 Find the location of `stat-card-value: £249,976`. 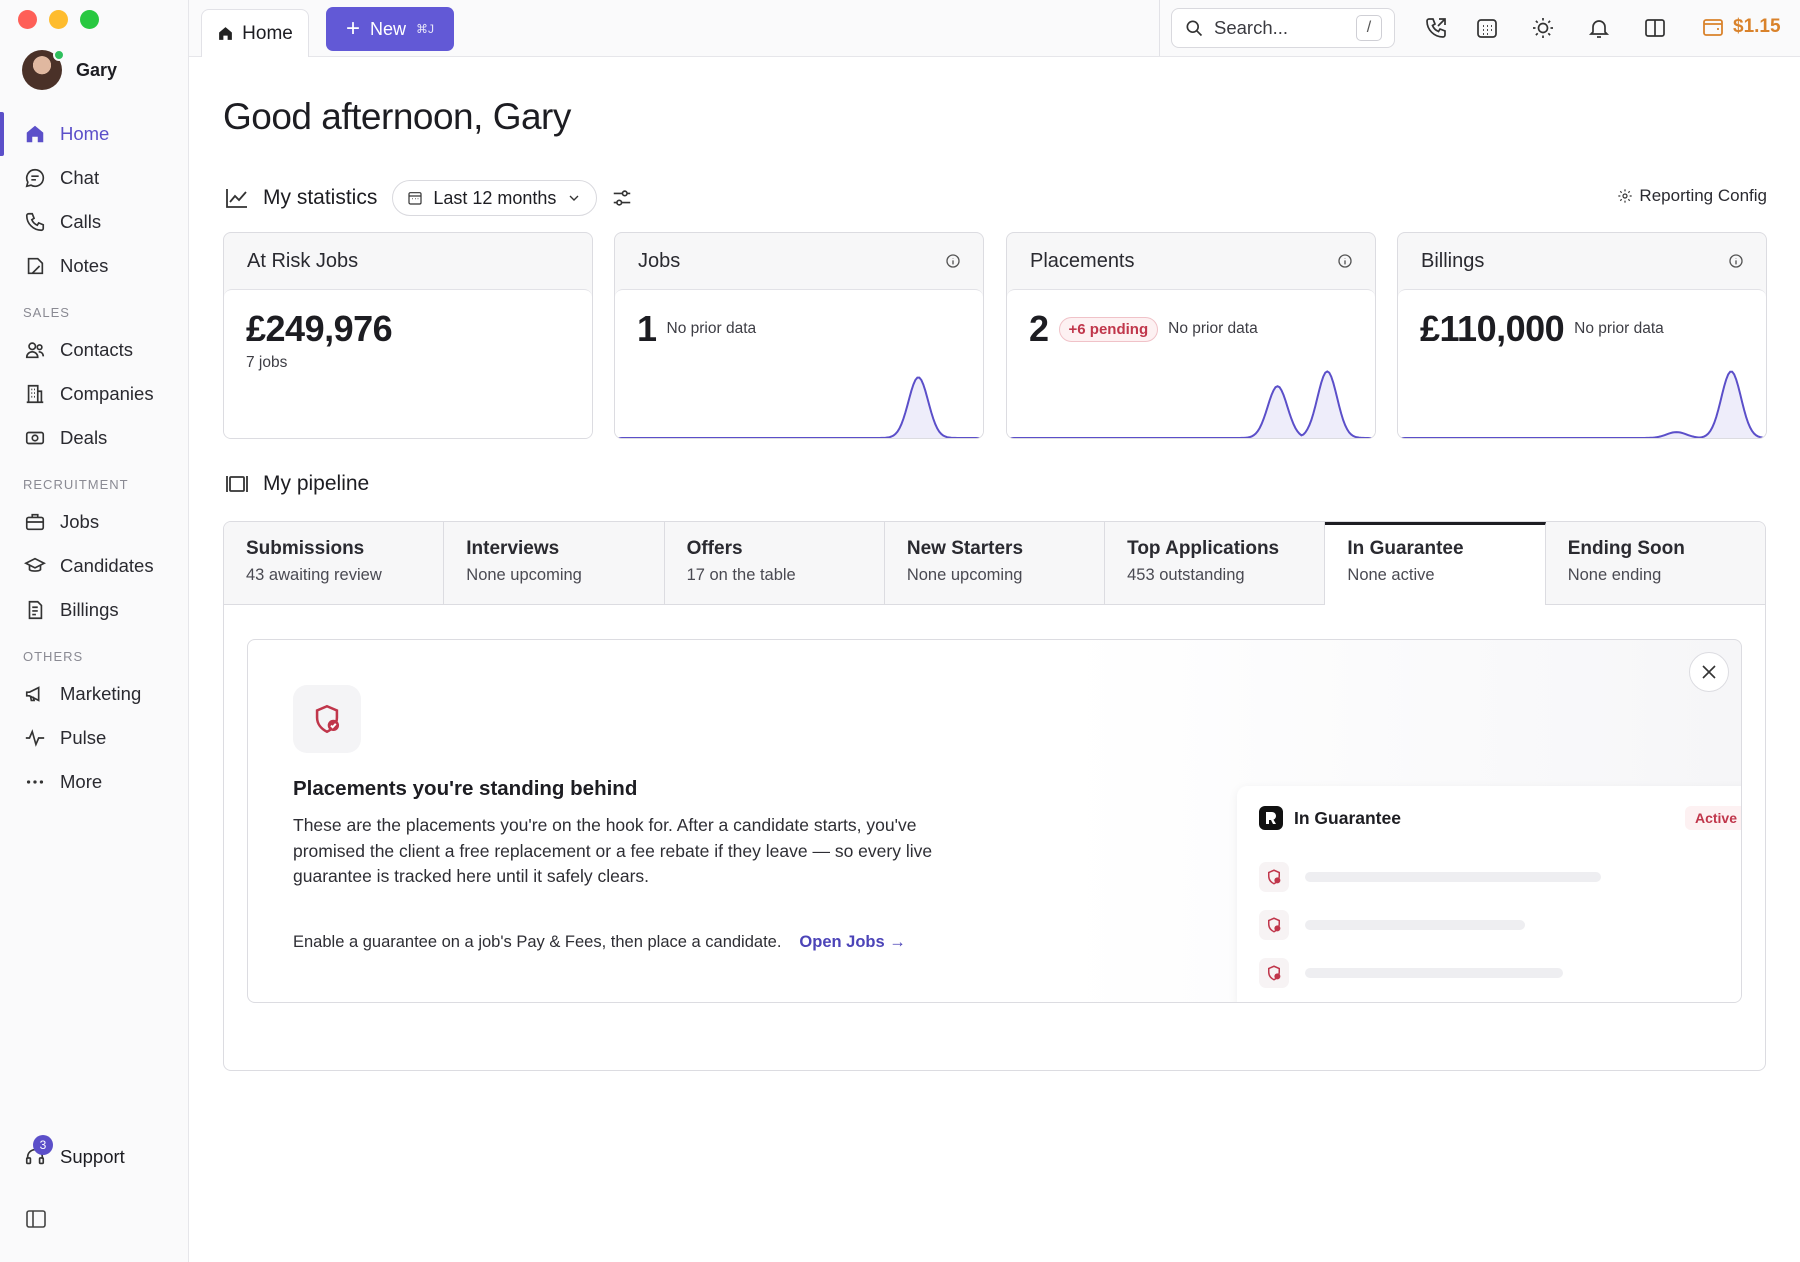

stat-card-value: £249,976 is located at coordinates (319, 328).